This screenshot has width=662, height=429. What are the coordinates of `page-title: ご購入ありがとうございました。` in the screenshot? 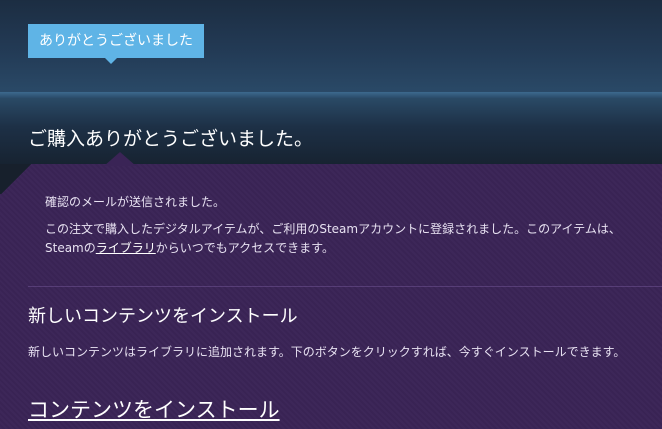 It's located at (171, 139).